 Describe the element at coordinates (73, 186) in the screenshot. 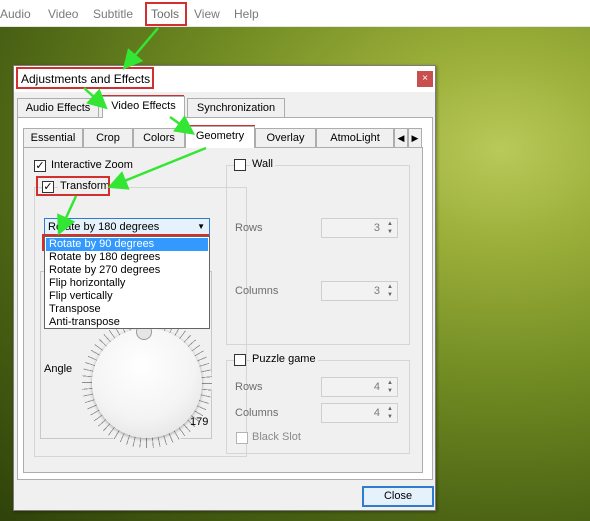

I see `annotation-box-transform` at that location.